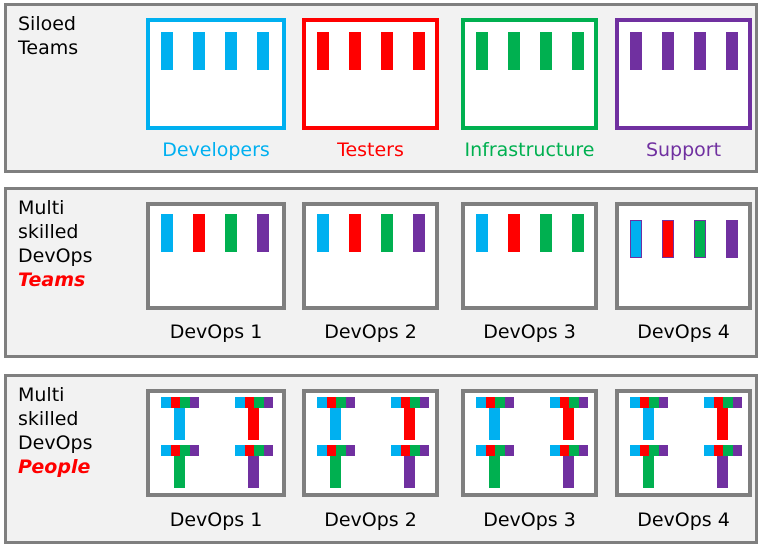  I want to click on team-caption: Developers, so click(216, 150).